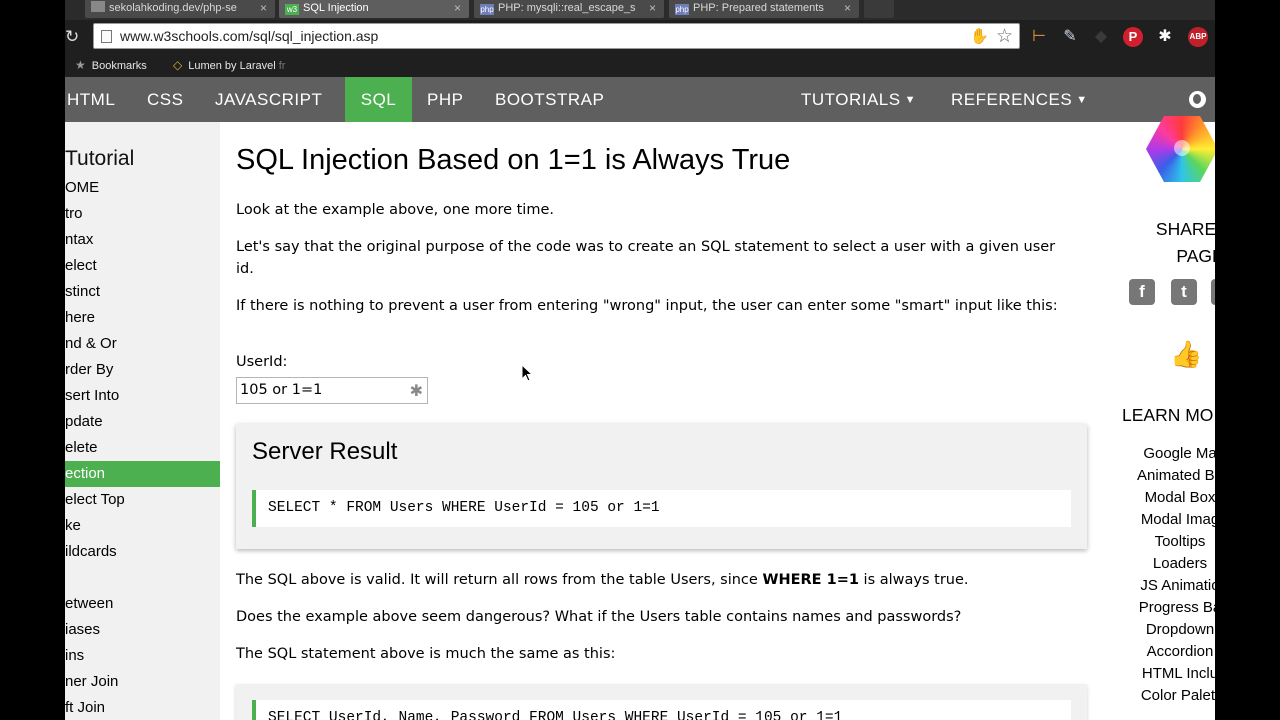  Describe the element at coordinates (1160, 497) in the screenshot. I see `learn-more-link: Modal Box` at that location.